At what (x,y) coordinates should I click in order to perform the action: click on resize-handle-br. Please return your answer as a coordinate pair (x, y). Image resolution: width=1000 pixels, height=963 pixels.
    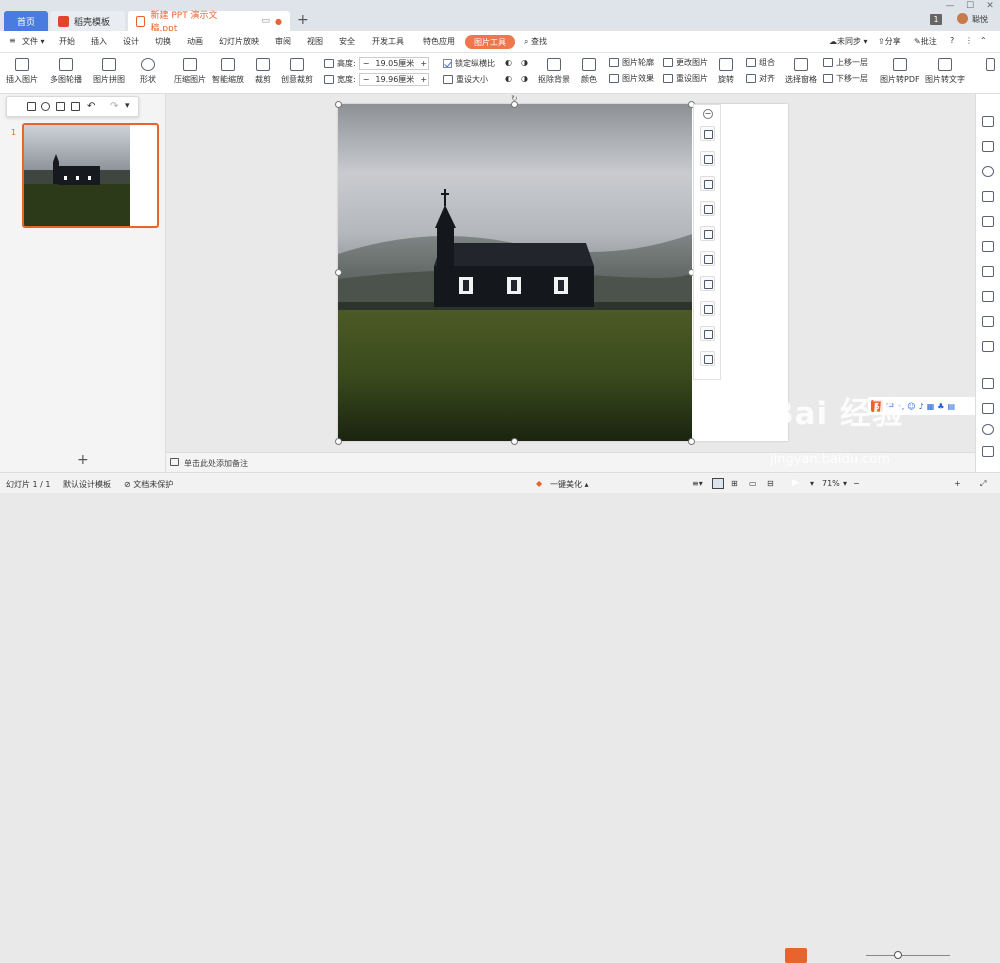
    Looking at the image, I should click on (691, 441).